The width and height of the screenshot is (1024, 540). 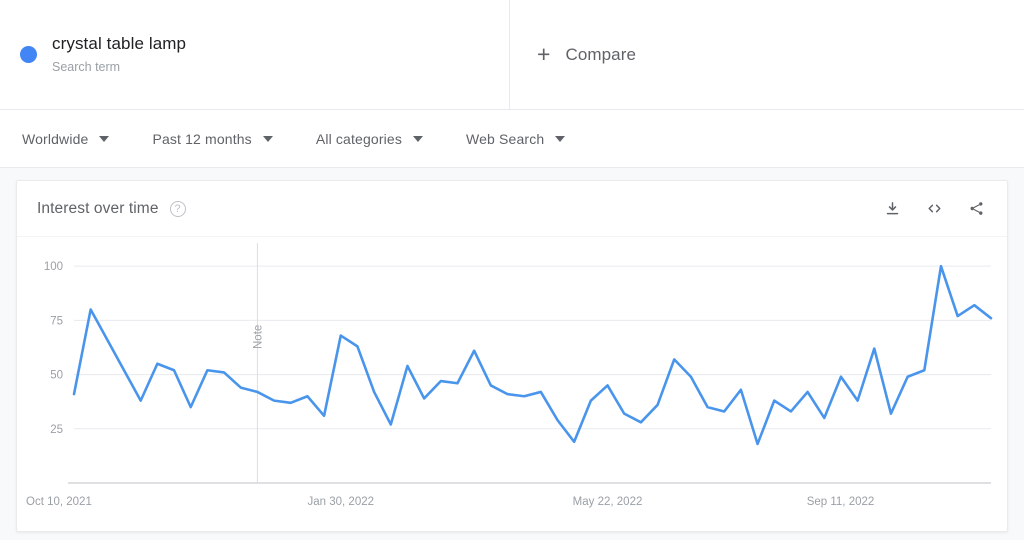 I want to click on card-title-wrap: Interest over time ?, so click(x=111, y=209).